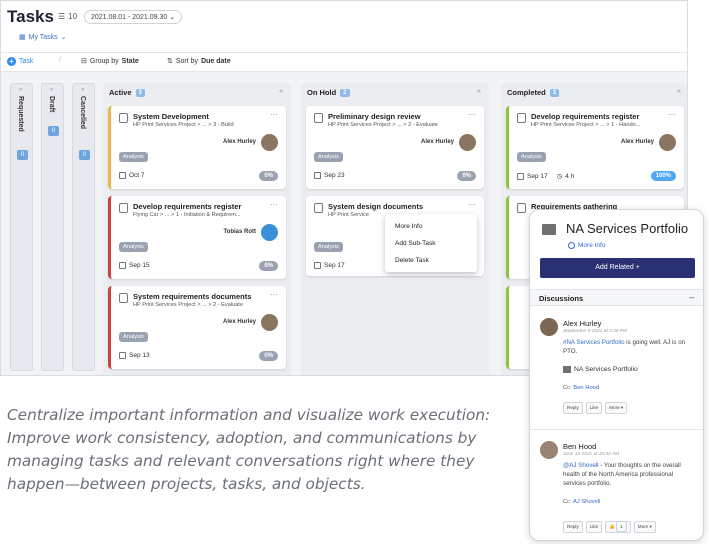 This screenshot has height=544, width=709. Describe the element at coordinates (582, 323) in the screenshot. I see `message-author: Alex Hurley` at that location.